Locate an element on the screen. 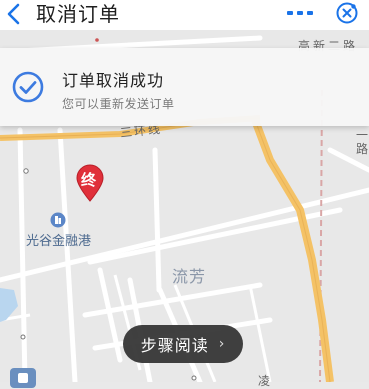 The image size is (369, 389). poi-label: 光谷金融港 is located at coordinates (58, 239).